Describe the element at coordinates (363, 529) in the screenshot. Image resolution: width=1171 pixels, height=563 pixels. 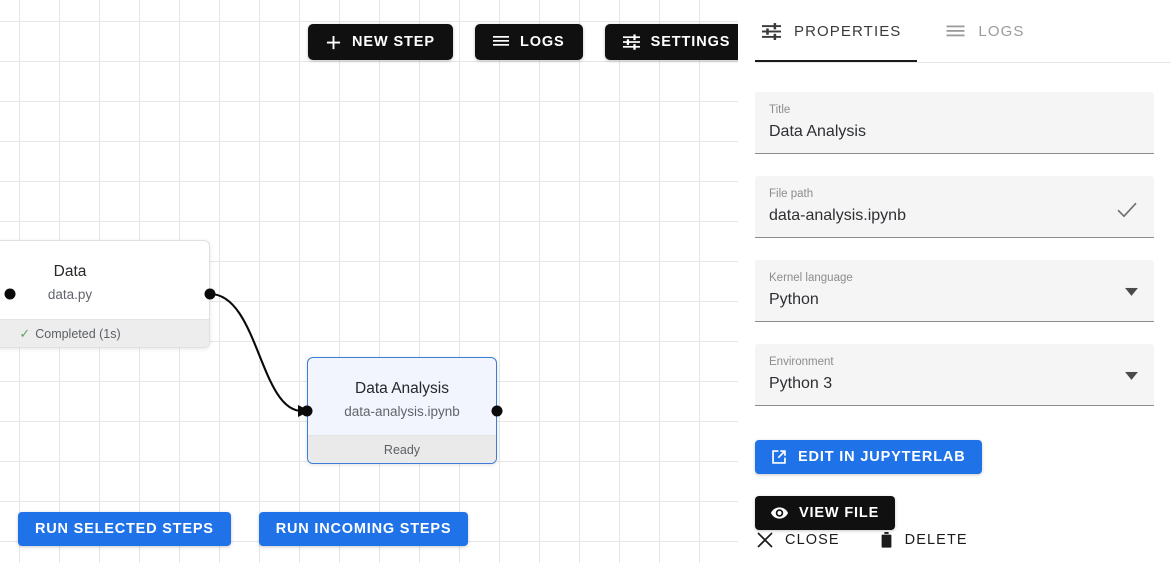
I see `run-incoming-steps-button: RUN INCOMING STEPS` at that location.